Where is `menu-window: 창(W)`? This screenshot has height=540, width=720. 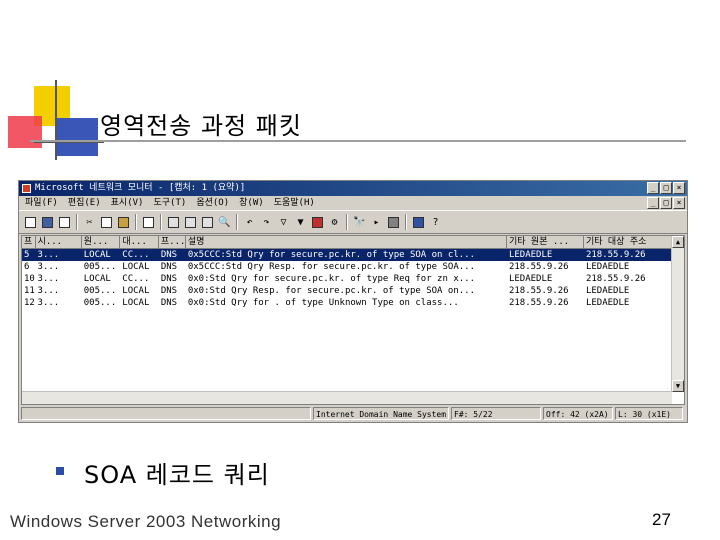
menu-window: 창(W) is located at coordinates (251, 203).